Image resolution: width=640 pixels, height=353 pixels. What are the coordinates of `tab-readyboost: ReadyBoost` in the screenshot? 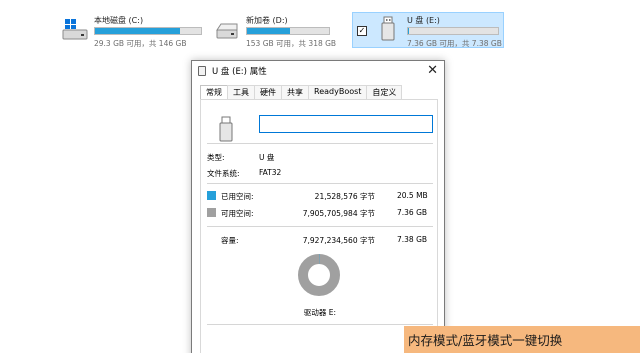 It's located at (338, 92).